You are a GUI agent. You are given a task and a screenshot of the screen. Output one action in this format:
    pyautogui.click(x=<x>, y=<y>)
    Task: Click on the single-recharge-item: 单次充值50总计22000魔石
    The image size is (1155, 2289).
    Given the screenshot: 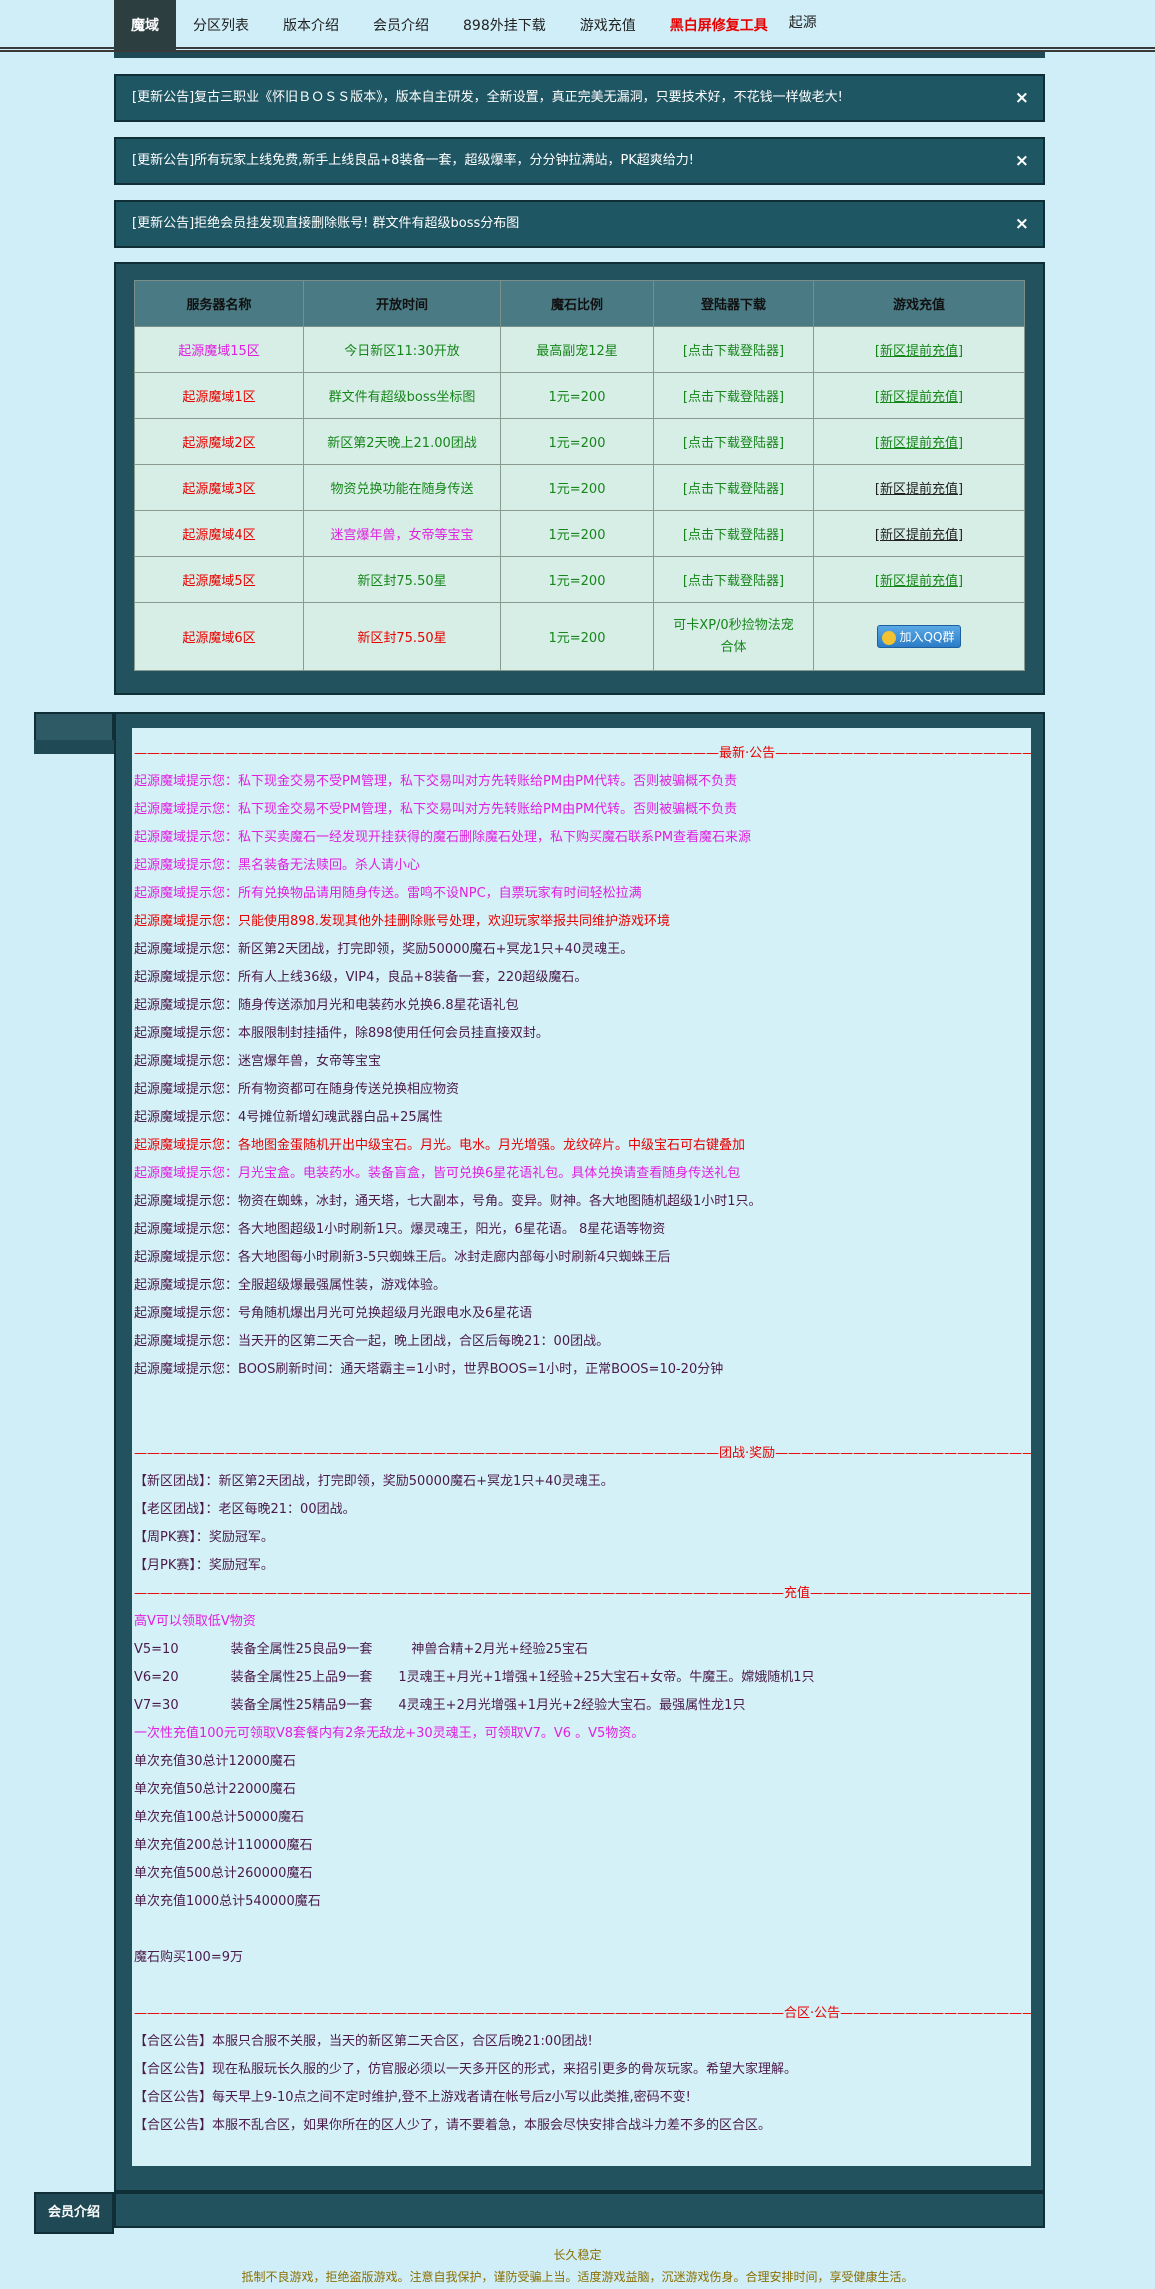 What is the action you would take?
    pyautogui.click(x=215, y=1789)
    